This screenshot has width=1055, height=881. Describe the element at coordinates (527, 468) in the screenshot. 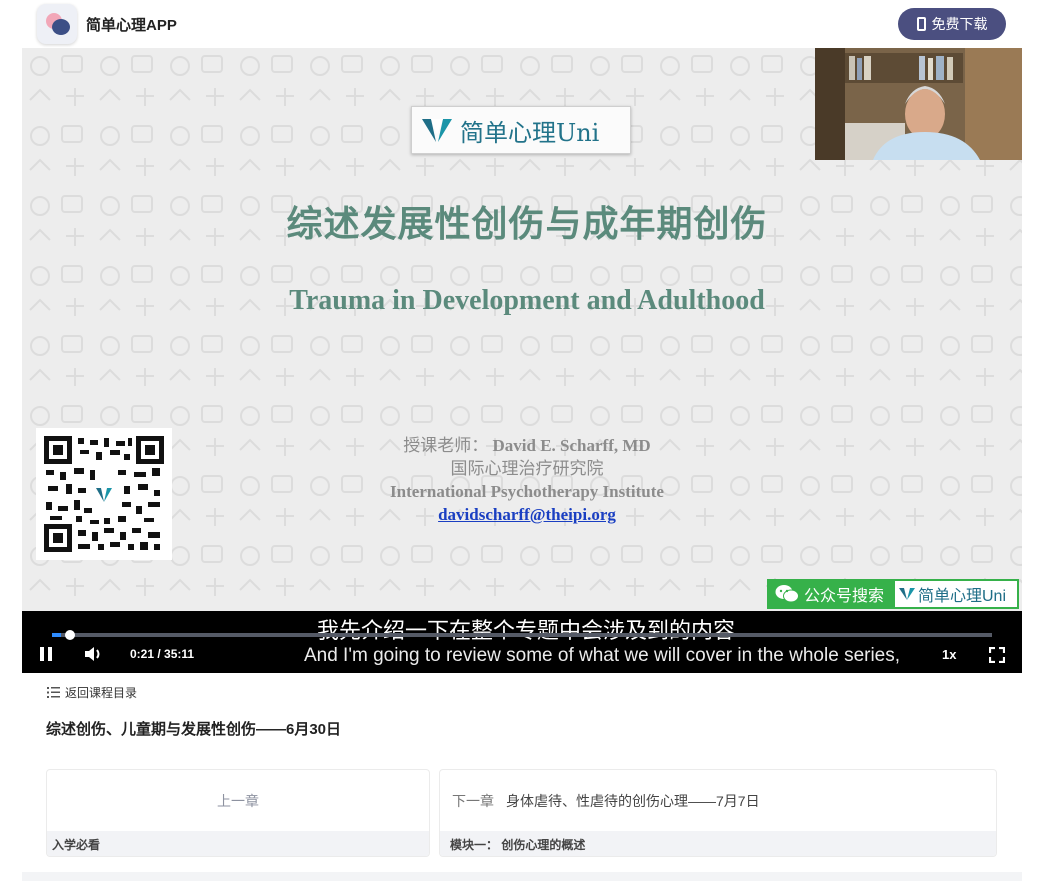

I see `institute-cn: 国际心理治疗研究院` at that location.